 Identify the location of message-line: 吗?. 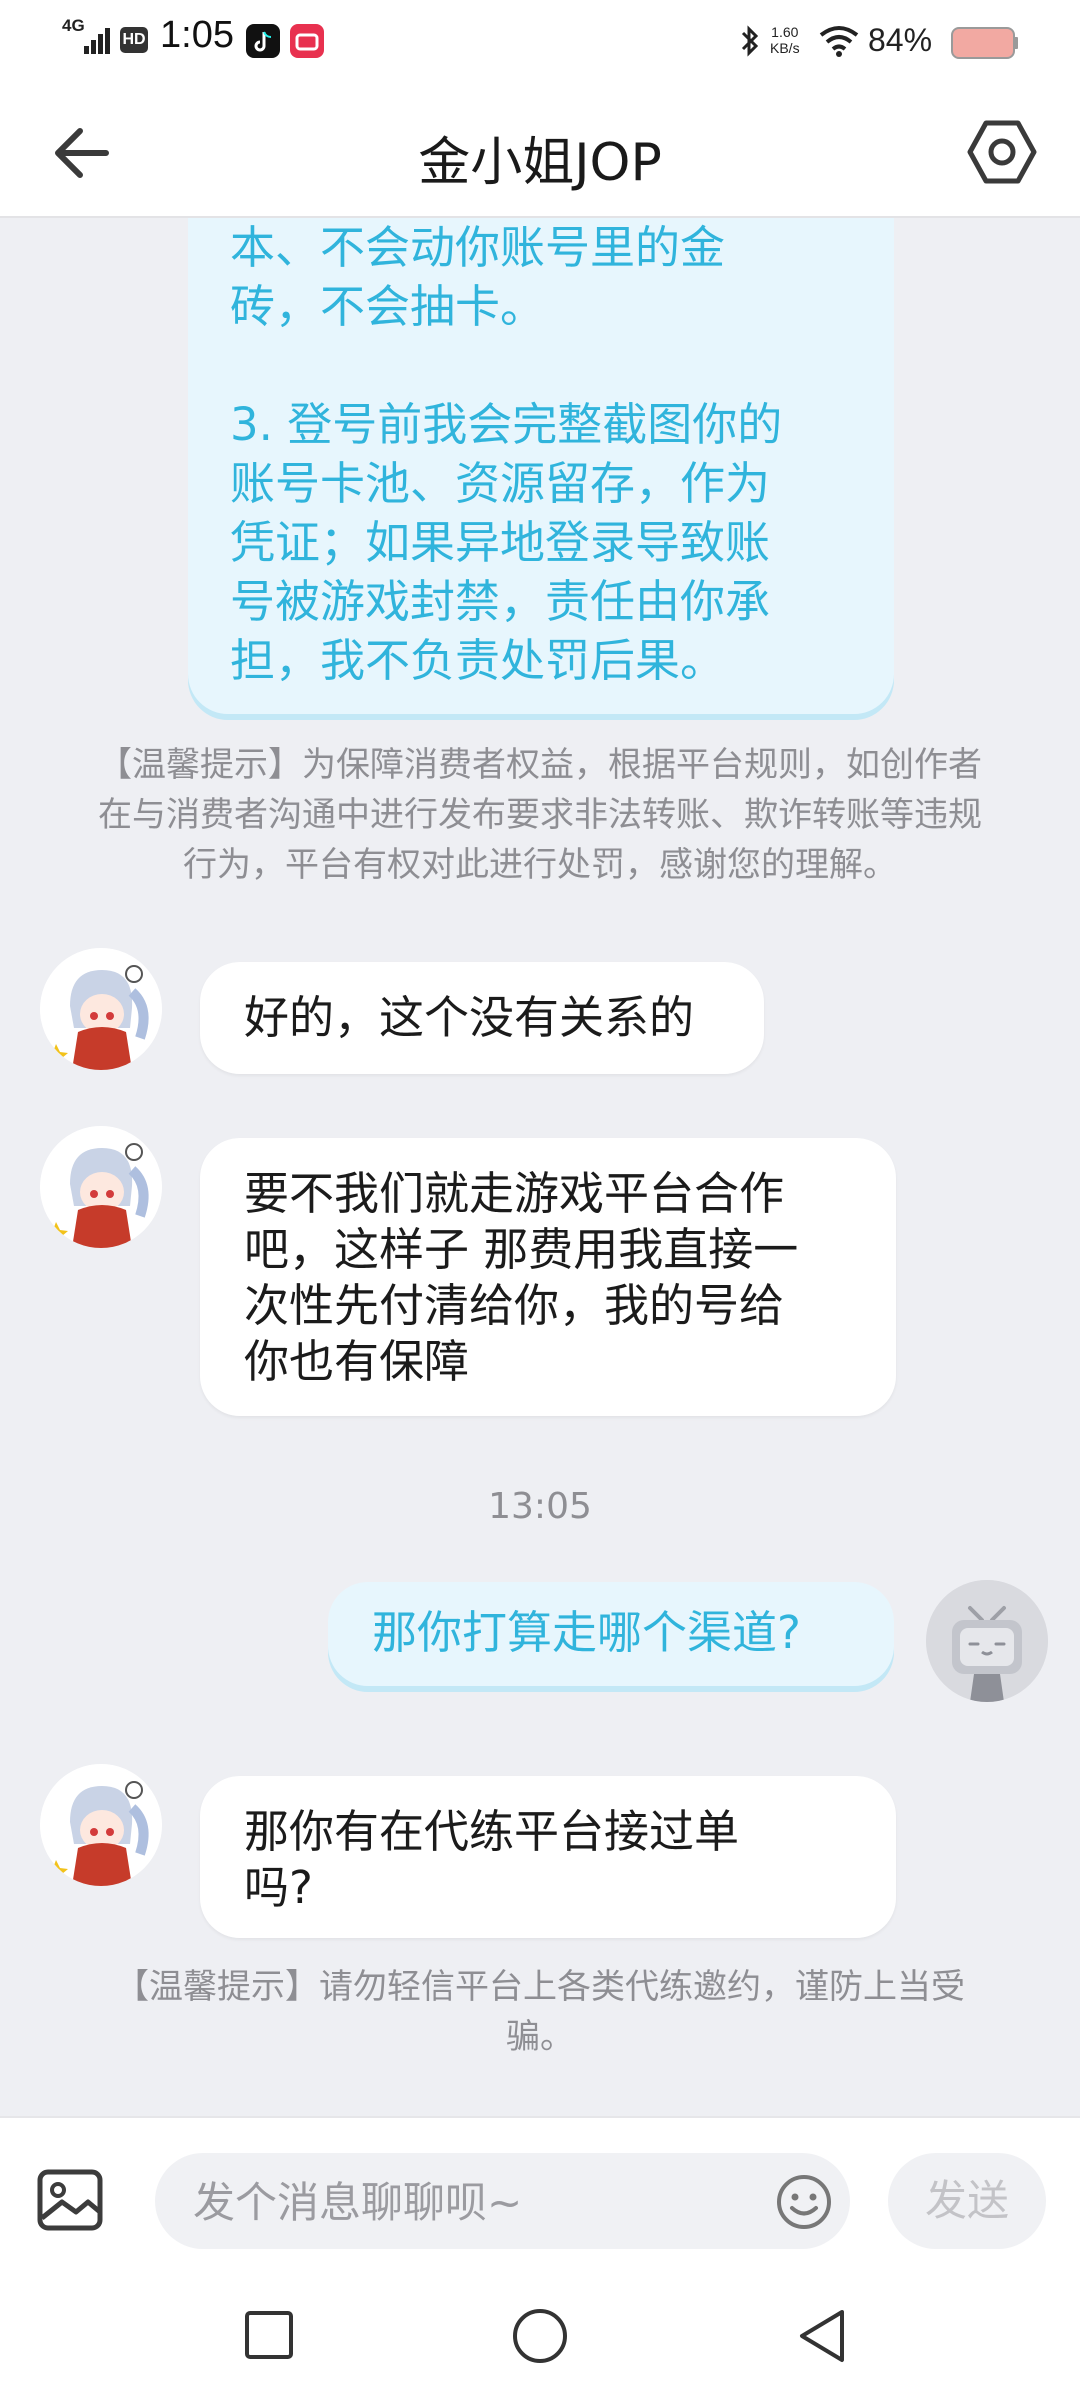
(278, 1887).